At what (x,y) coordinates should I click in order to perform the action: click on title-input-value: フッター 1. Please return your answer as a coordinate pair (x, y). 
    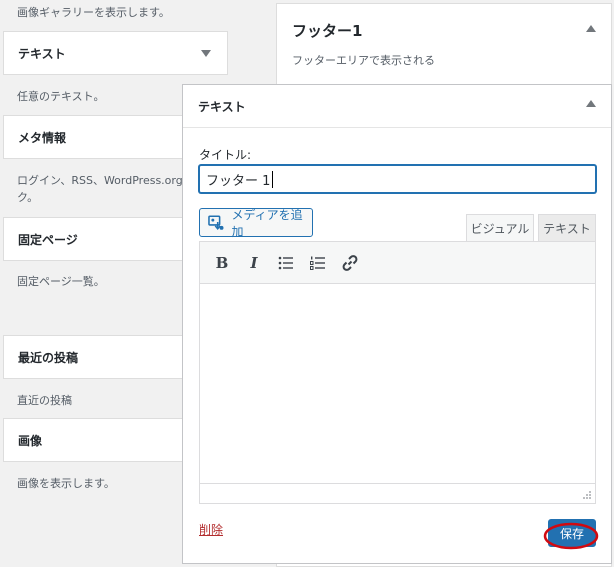
    Looking at the image, I should click on (238, 181).